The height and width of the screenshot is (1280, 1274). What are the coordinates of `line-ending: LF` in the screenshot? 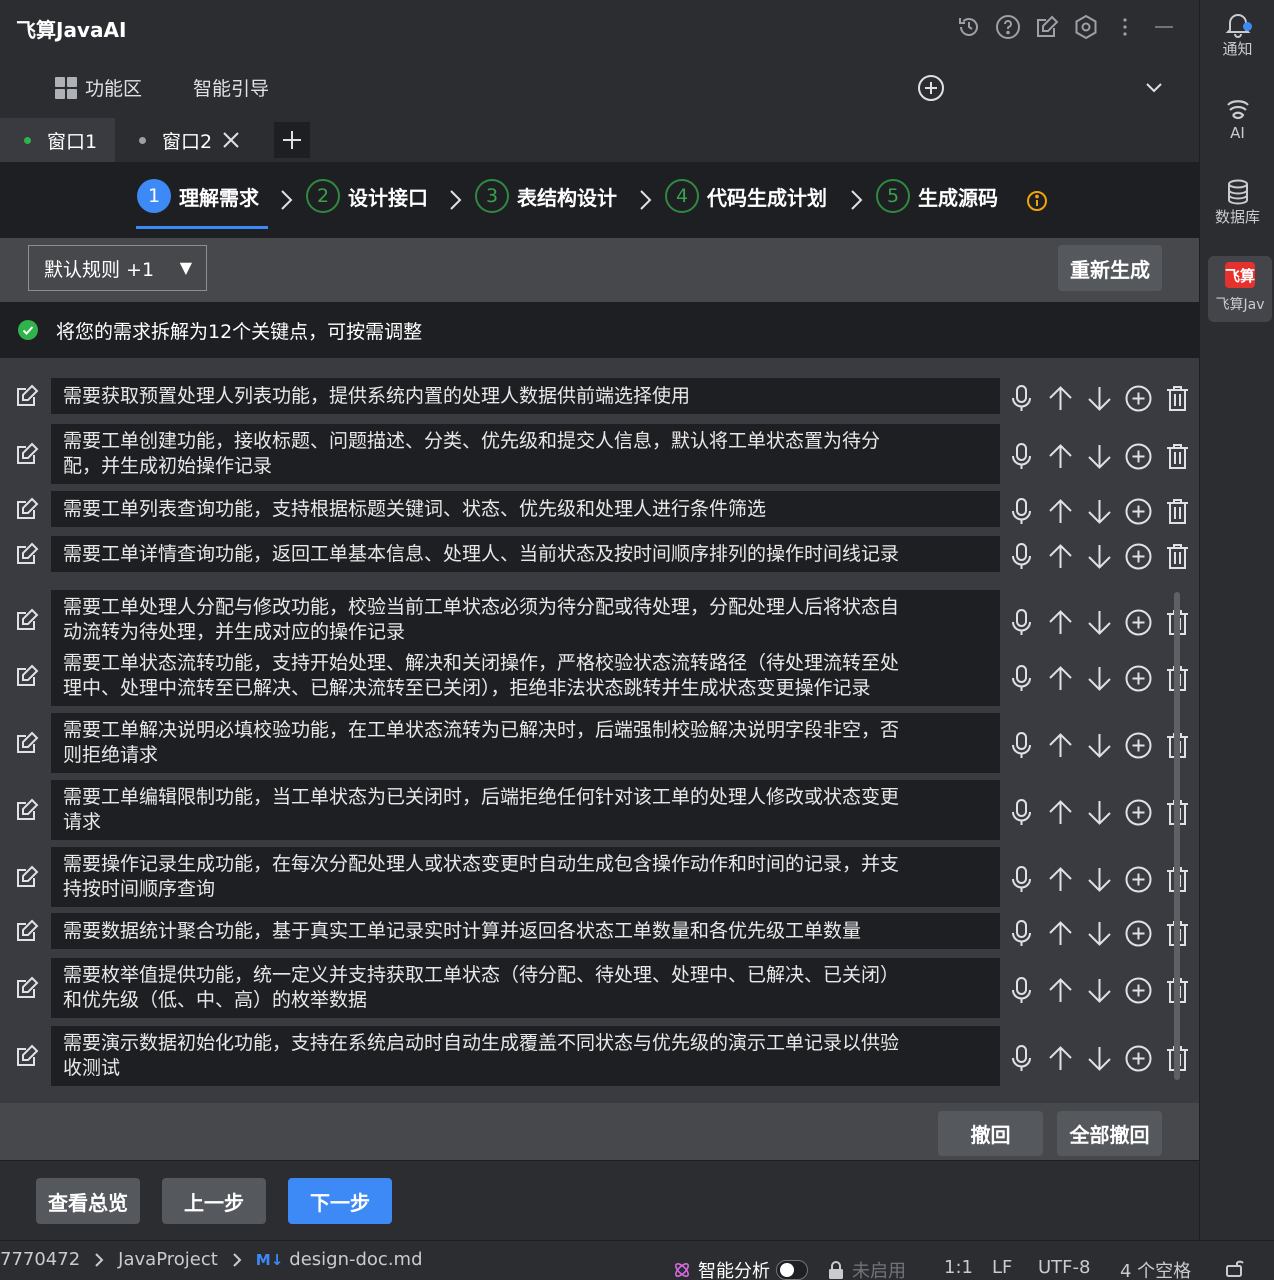 It's located at (1002, 1267).